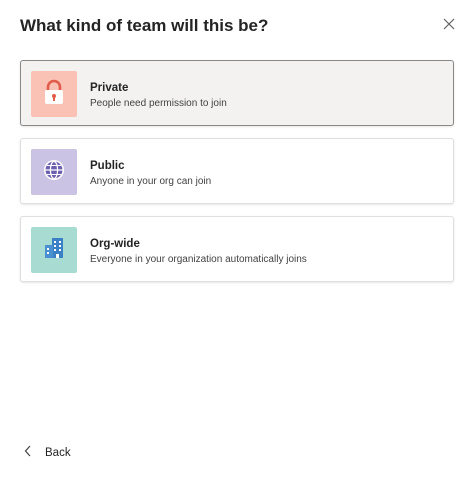  What do you see at coordinates (151, 181) in the screenshot?
I see `option-description: Anyone in your org can join` at bounding box center [151, 181].